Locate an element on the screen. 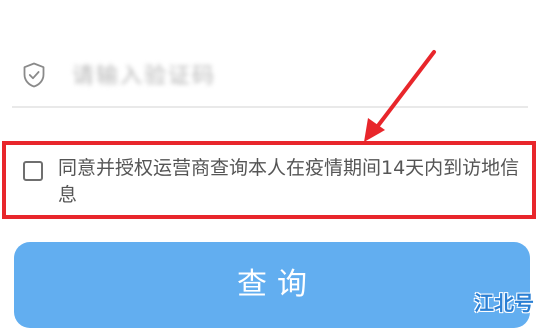  shield-check-icon is located at coordinates (34, 75).